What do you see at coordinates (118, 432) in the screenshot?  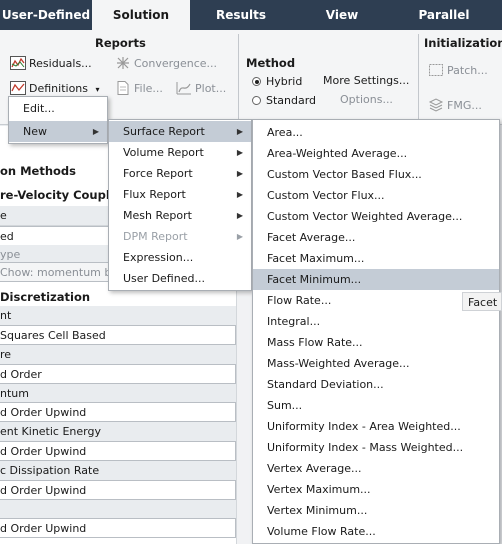 I see `disc-label: ent Kinetic Energy` at bounding box center [118, 432].